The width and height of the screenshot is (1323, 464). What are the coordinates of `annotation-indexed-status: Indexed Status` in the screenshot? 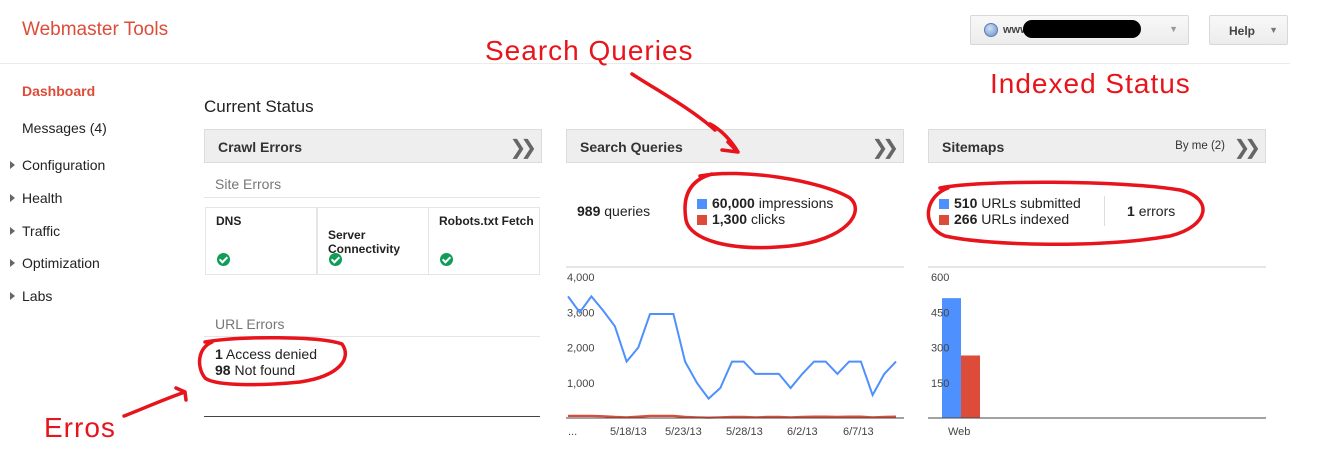 It's located at (1090, 83).